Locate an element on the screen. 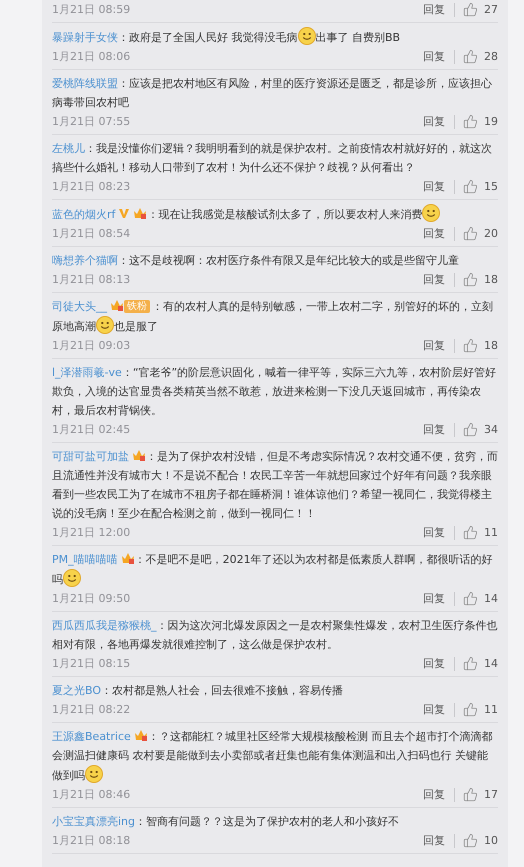  comment-text: 夏之光BO：农村都是熟人社会，回去很难不接触，容易传播 is located at coordinates (198, 691).